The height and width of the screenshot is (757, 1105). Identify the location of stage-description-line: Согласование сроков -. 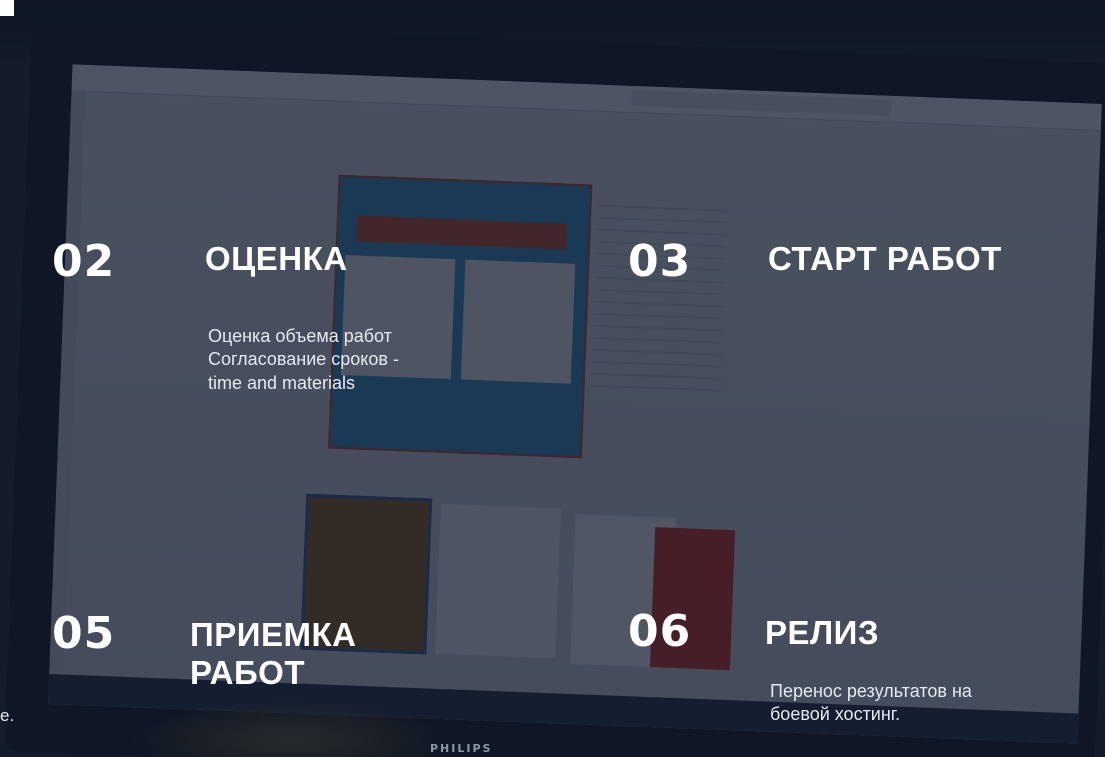
(303, 359).